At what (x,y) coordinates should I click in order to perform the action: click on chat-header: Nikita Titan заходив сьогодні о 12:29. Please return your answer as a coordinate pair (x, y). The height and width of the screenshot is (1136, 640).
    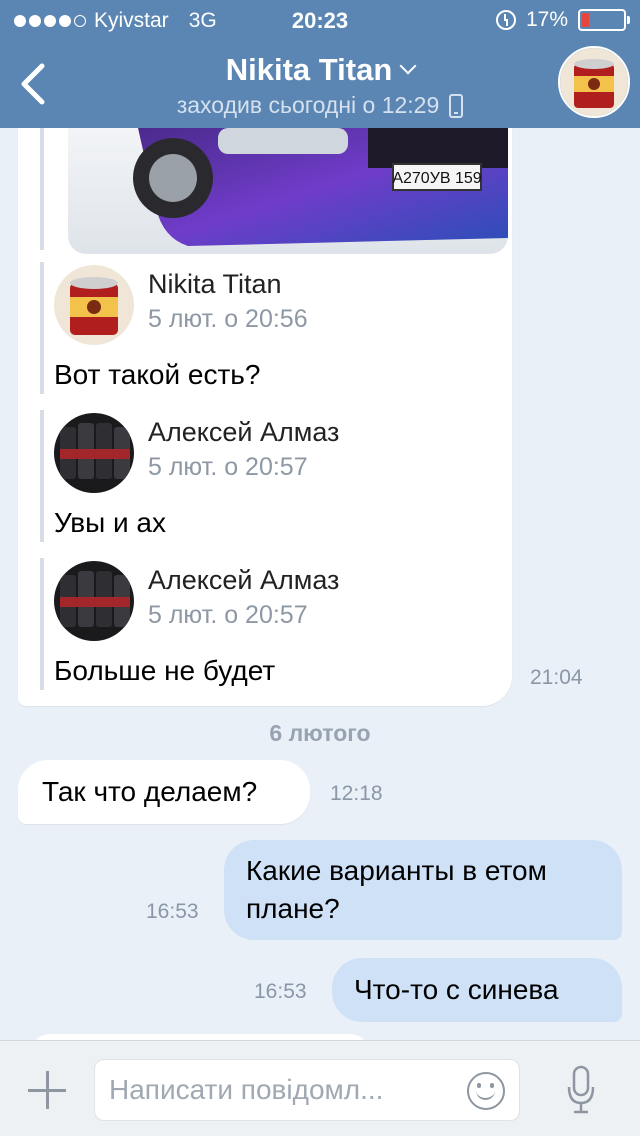
    Looking at the image, I should click on (320, 85).